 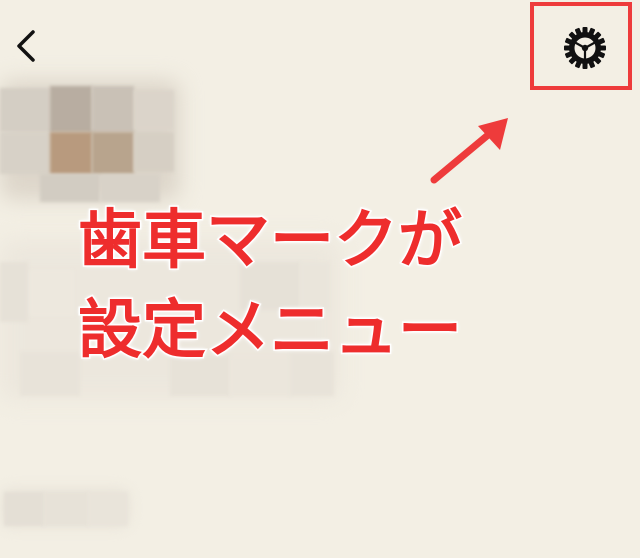 I want to click on annotation-line-2: 設定メニュー, so click(x=270, y=331).